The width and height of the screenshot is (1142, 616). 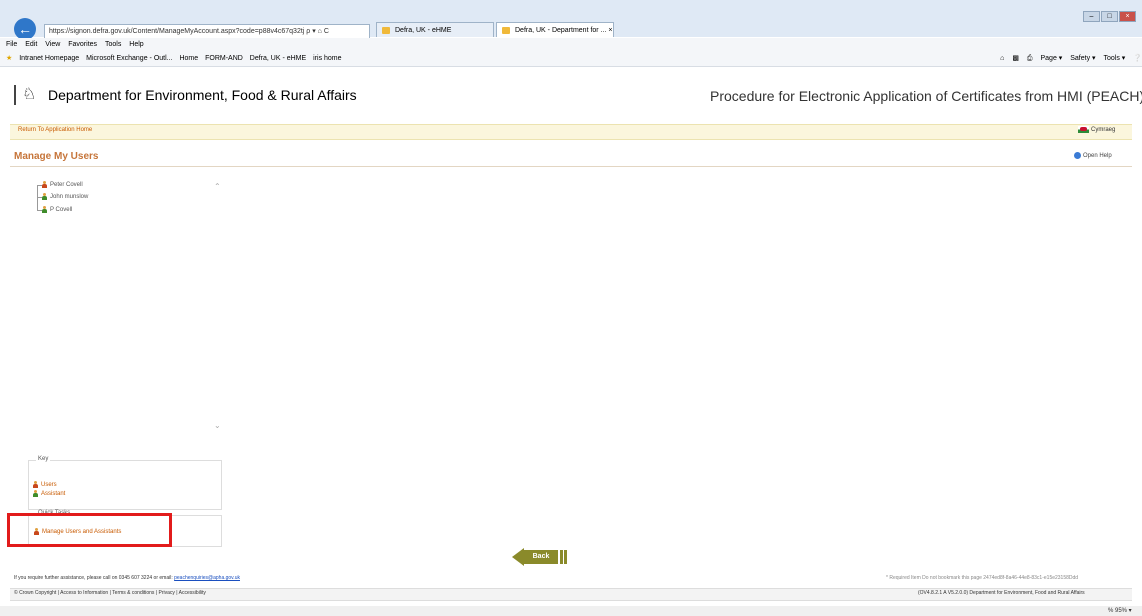 What do you see at coordinates (66, 185) in the screenshot?
I see `tree-node-label: Peter Covell` at bounding box center [66, 185].